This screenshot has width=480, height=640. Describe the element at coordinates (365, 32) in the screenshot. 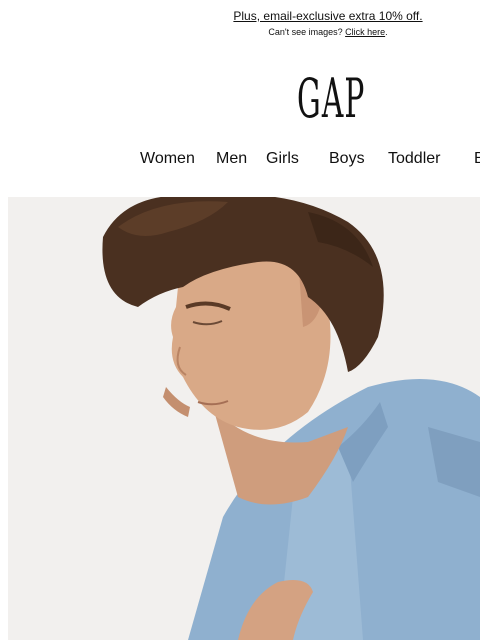

I see `click-here-link: Click here` at that location.